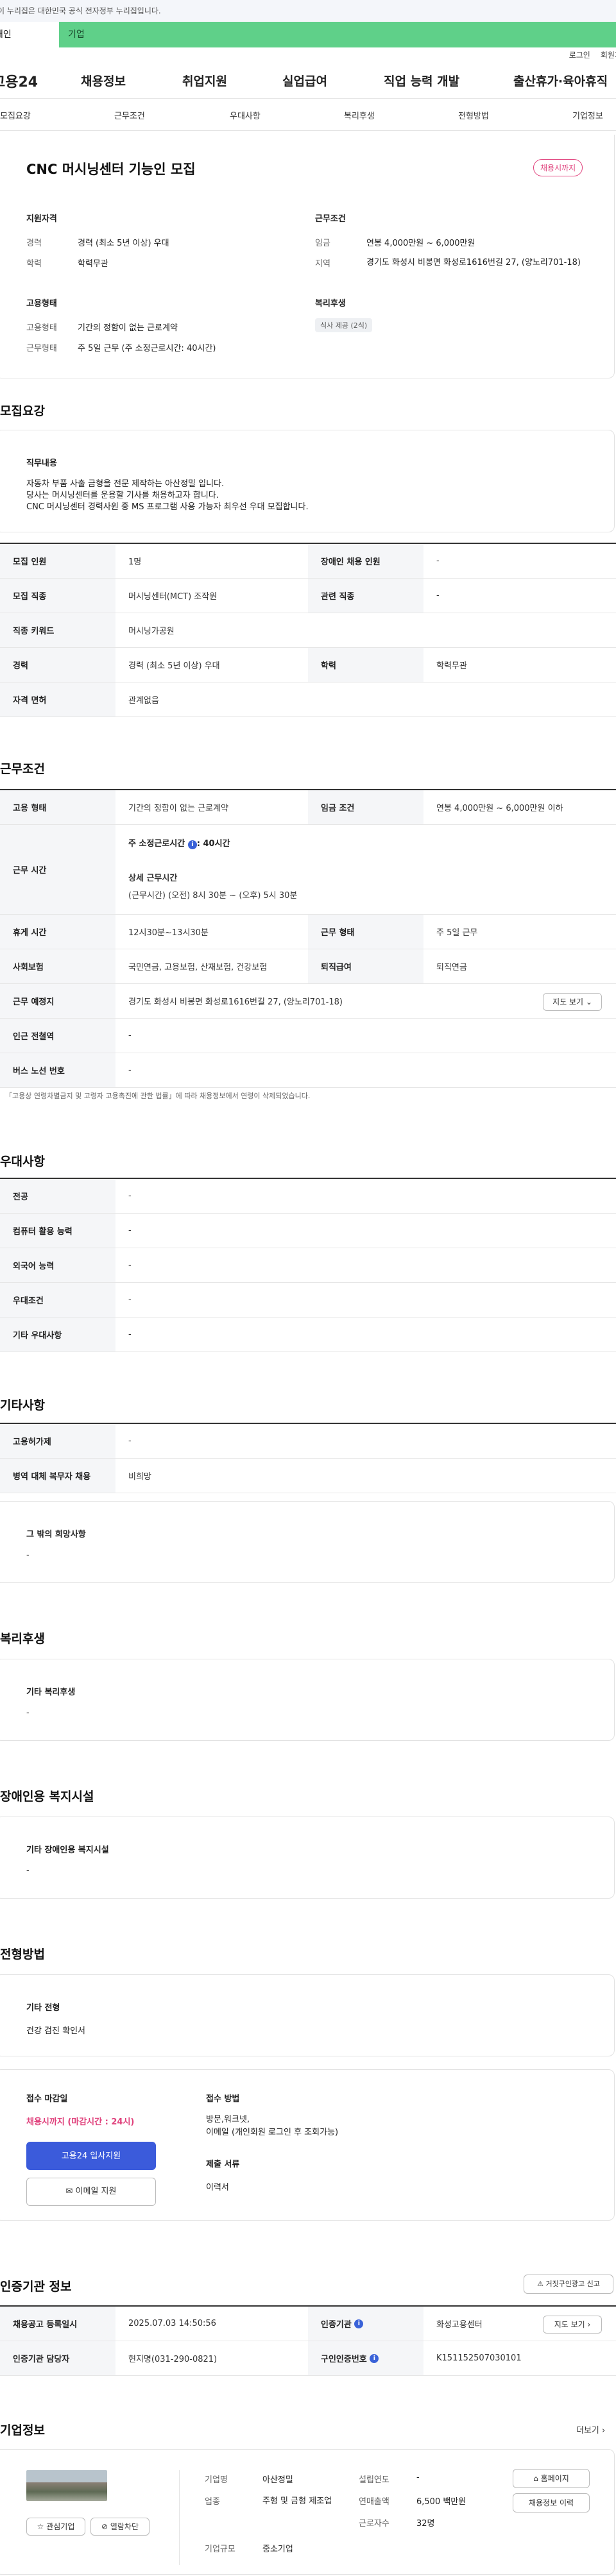  Describe the element at coordinates (308, 561) in the screenshot. I see `table-row: 모집 인원 1명 장애인 채용 인원 -` at that location.